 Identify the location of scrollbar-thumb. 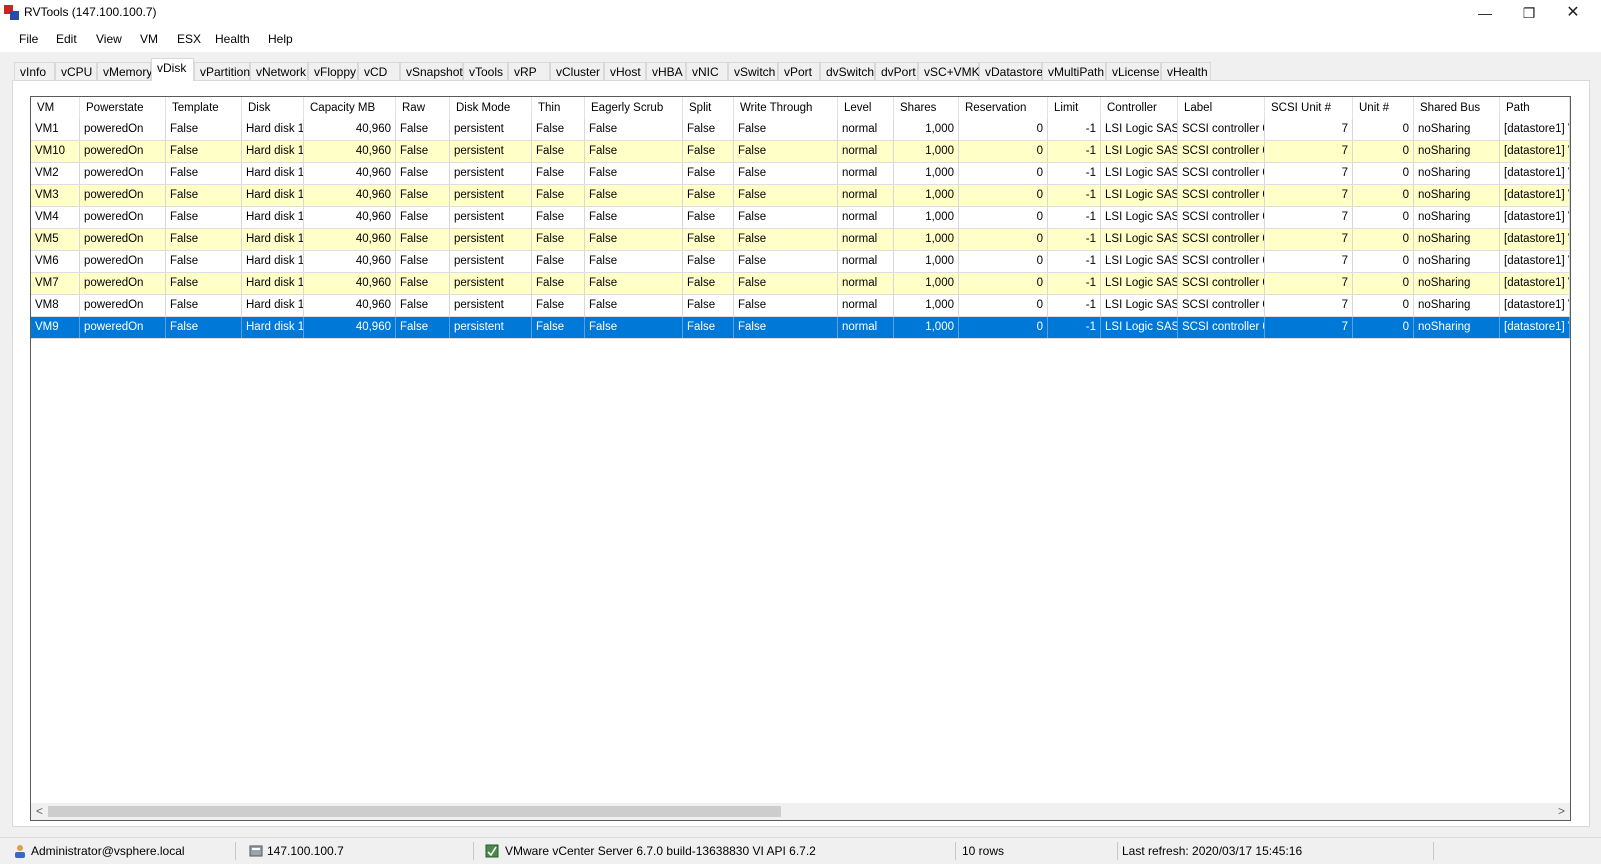
(414, 811).